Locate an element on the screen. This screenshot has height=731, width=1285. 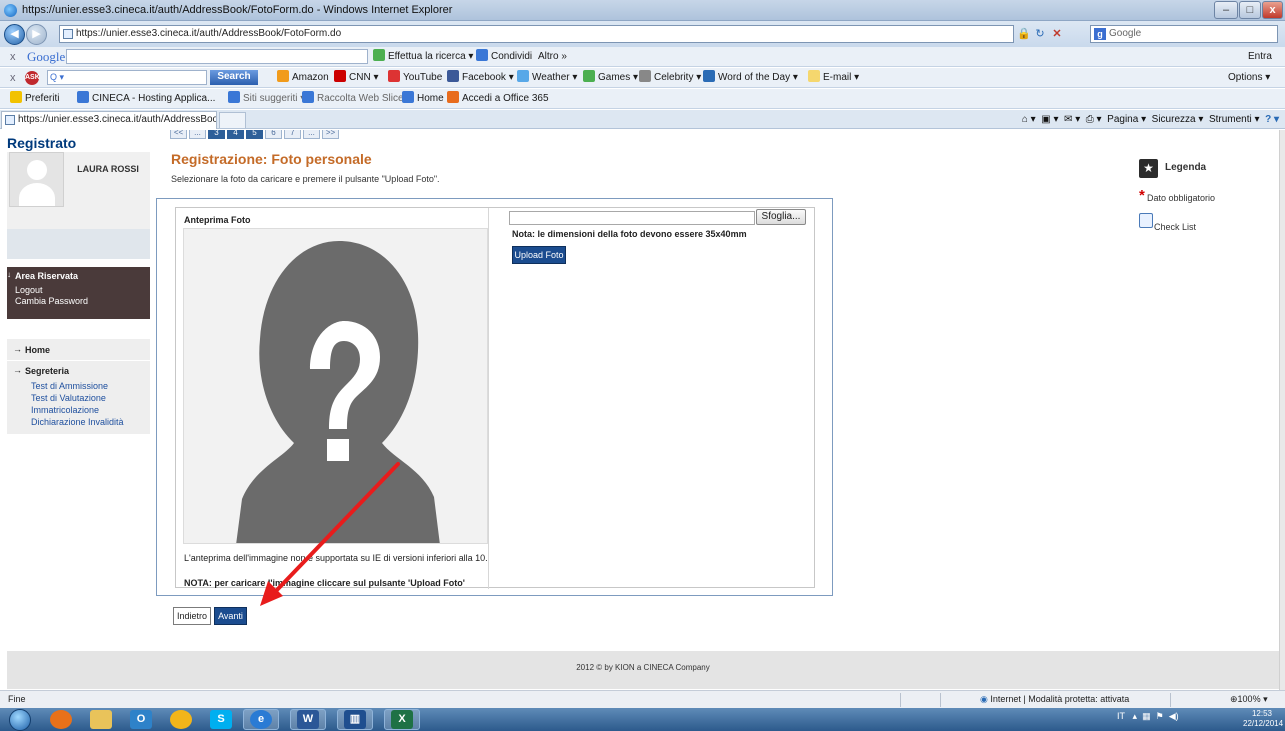
back-button: Indietro is located at coordinates (192, 616).